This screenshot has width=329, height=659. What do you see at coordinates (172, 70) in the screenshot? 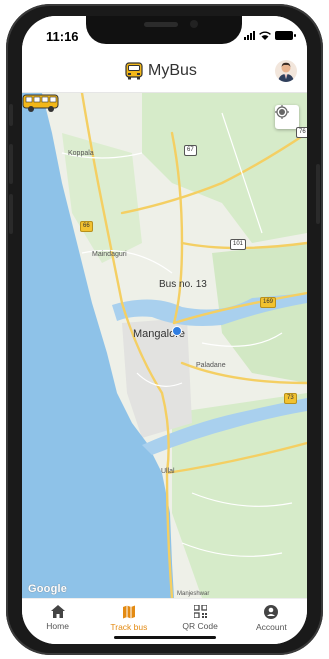
I see `app-title: MyBus` at bounding box center [172, 70].